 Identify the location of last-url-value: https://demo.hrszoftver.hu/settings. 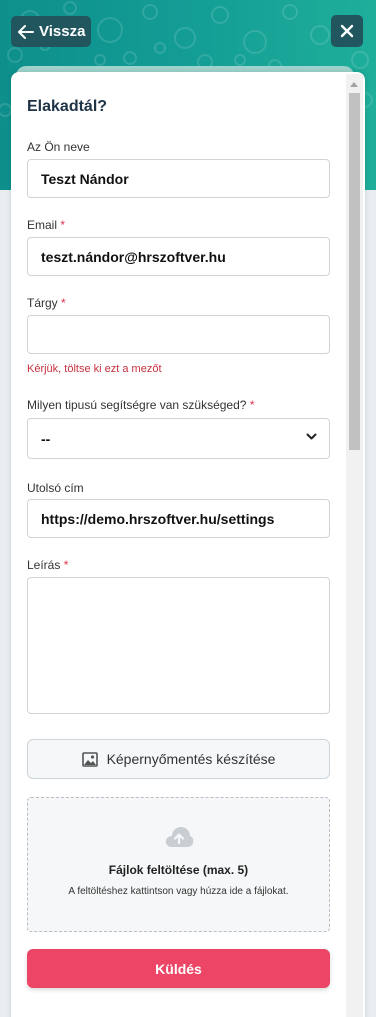
(158, 518).